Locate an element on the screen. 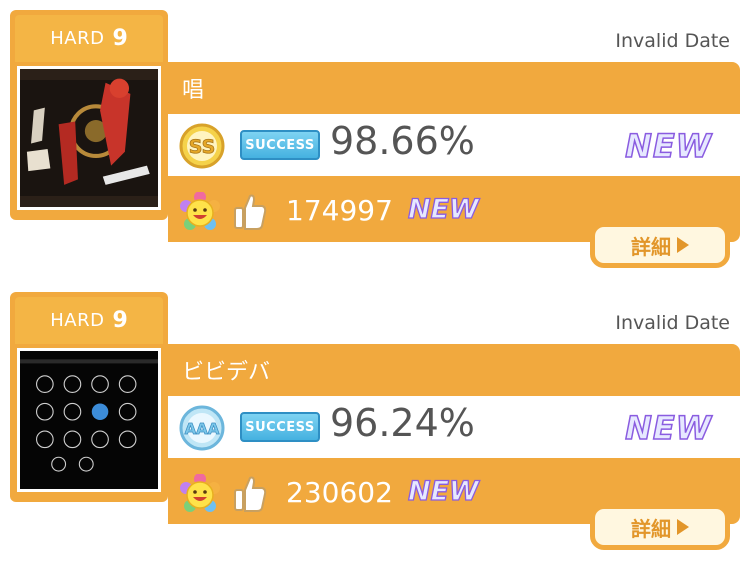 The height and width of the screenshot is (570, 750). accuracy-row: AAA SUCCESS 96.24% NEW is located at coordinates (454, 427).